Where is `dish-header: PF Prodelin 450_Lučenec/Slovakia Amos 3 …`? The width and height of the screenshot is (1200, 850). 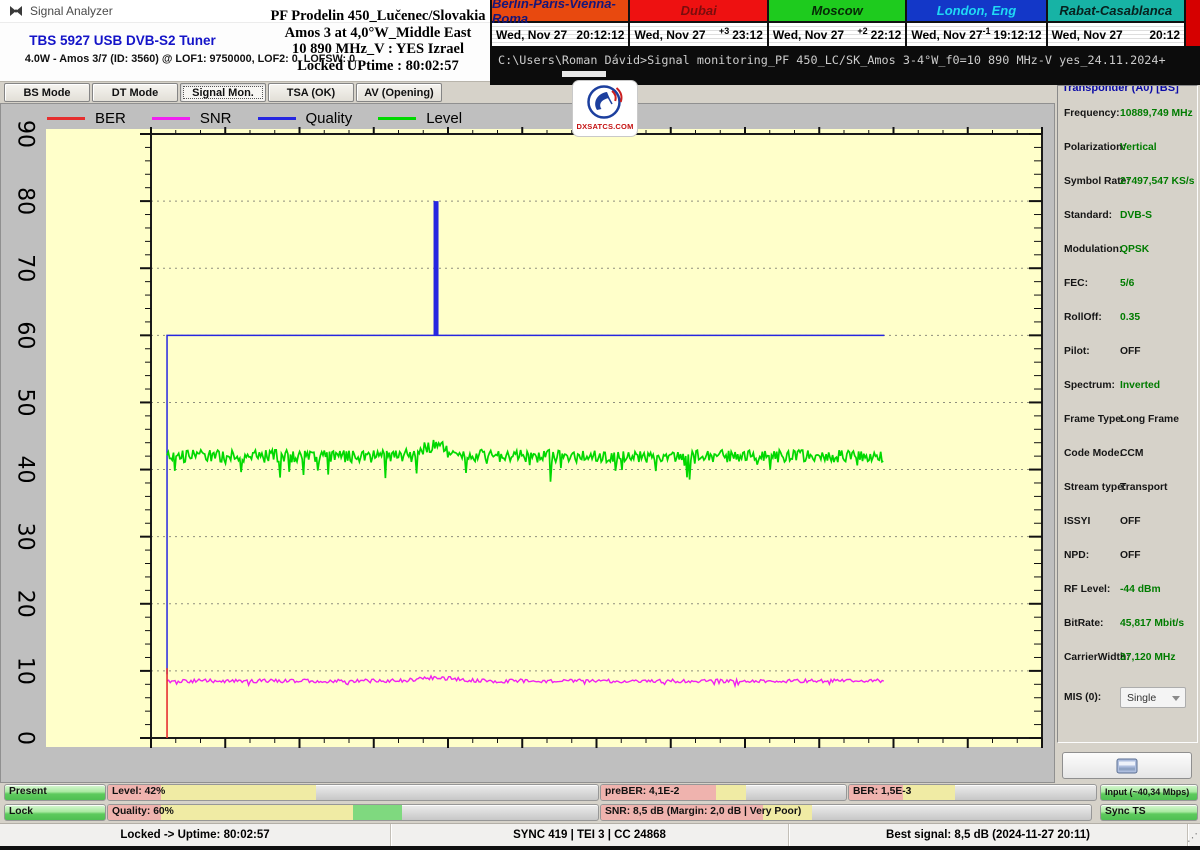
dish-header: PF Prodelin 450_Lučenec/Slovakia Amos 3 … is located at coordinates (378, 41).